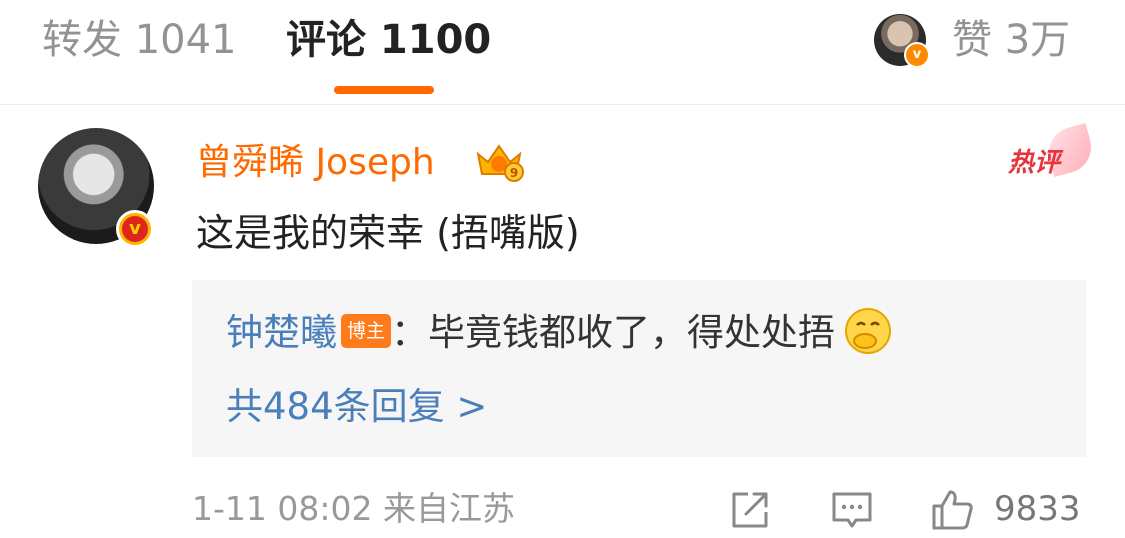 Image resolution: width=1125 pixels, height=538 pixels. Describe the element at coordinates (135, 229) in the screenshot. I see `verified-v-icon: v` at that location.